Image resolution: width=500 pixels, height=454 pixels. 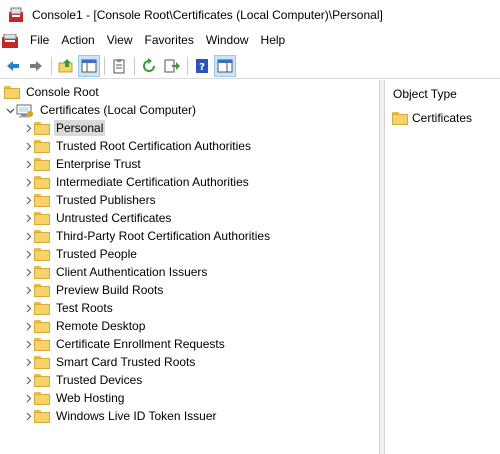 I want to click on forward-button, so click(x=36, y=66).